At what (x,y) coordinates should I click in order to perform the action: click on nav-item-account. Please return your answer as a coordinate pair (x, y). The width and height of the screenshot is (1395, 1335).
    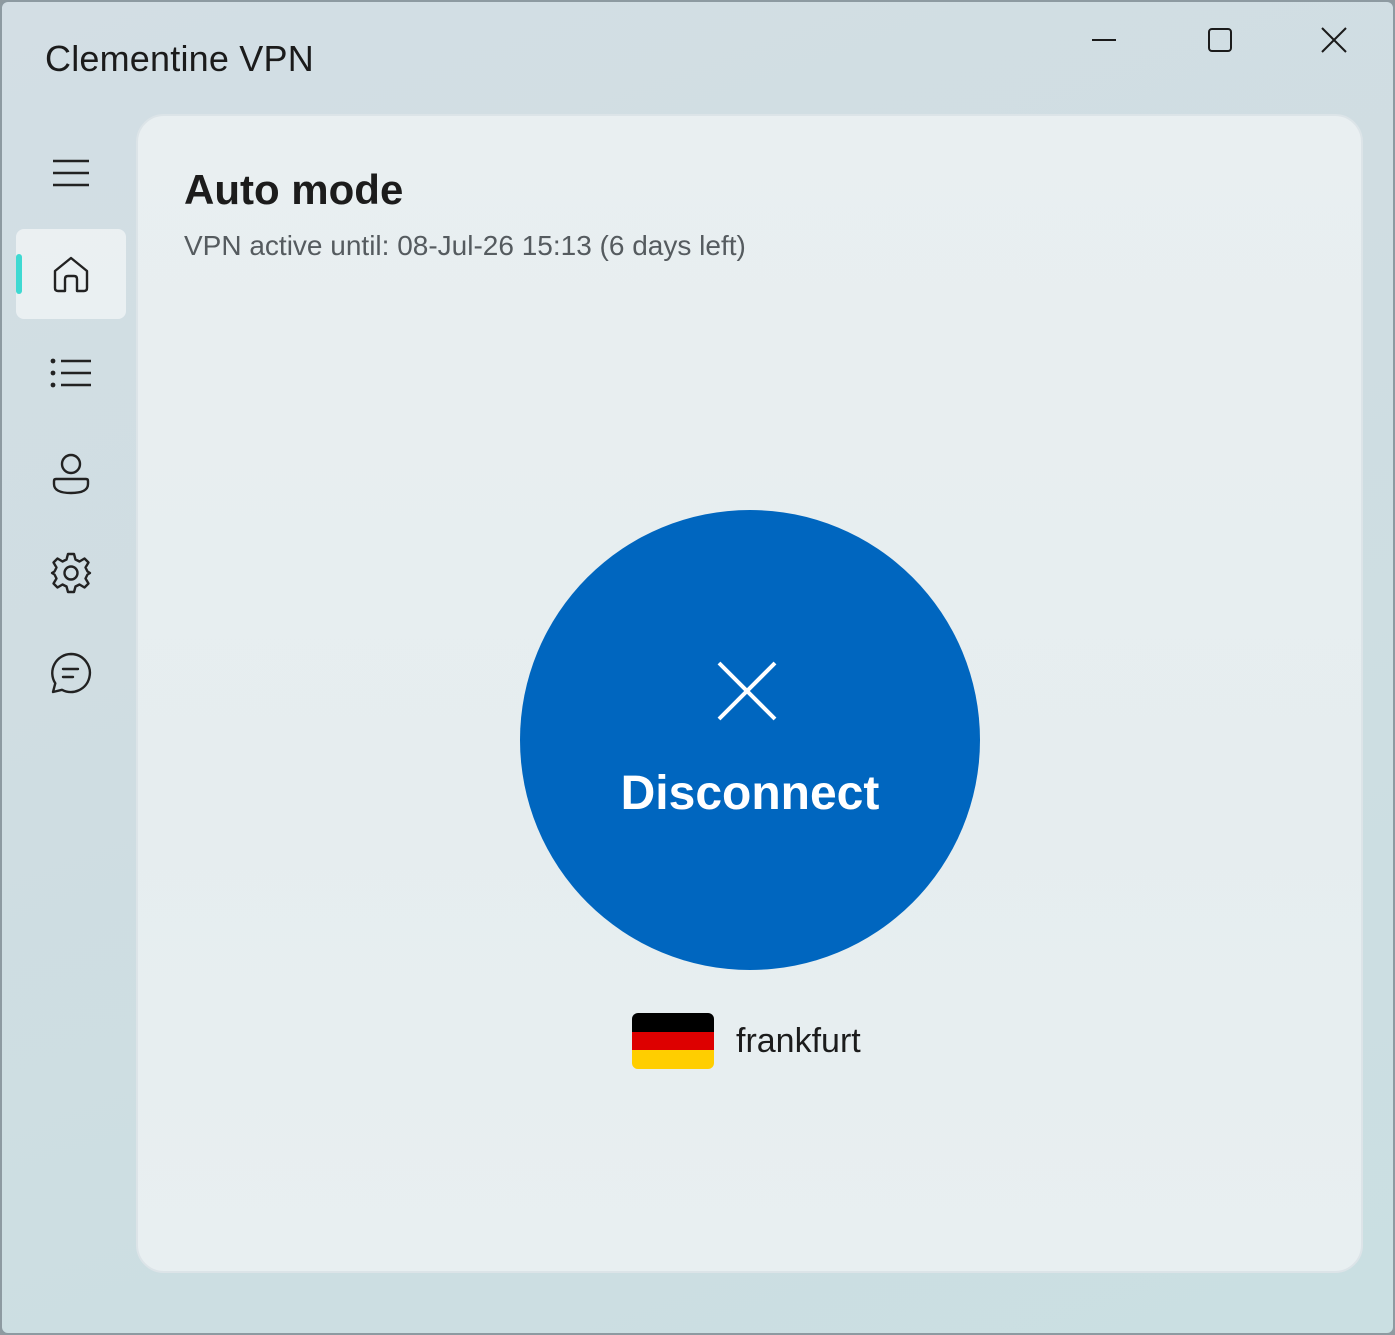
    Looking at the image, I should click on (71, 474).